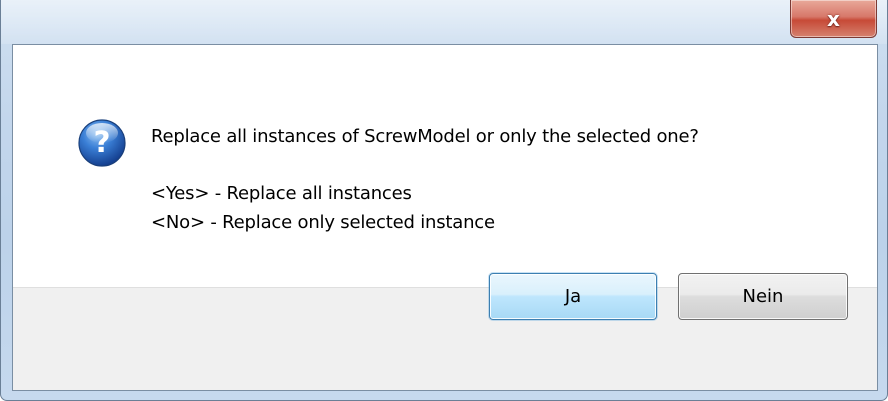 The image size is (888, 401). What do you see at coordinates (323, 222) in the screenshot?
I see `dialog-option-no-text: <No> - Replace only selected instance` at bounding box center [323, 222].